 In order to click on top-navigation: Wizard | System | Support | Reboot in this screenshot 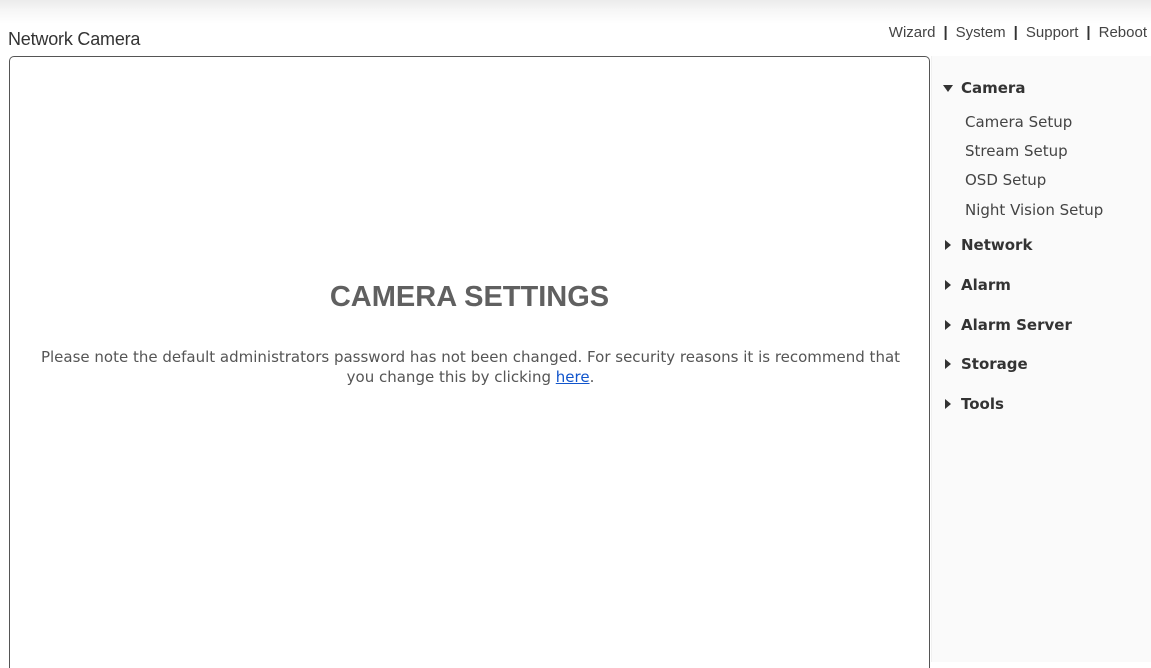, I will do `click(1018, 32)`.